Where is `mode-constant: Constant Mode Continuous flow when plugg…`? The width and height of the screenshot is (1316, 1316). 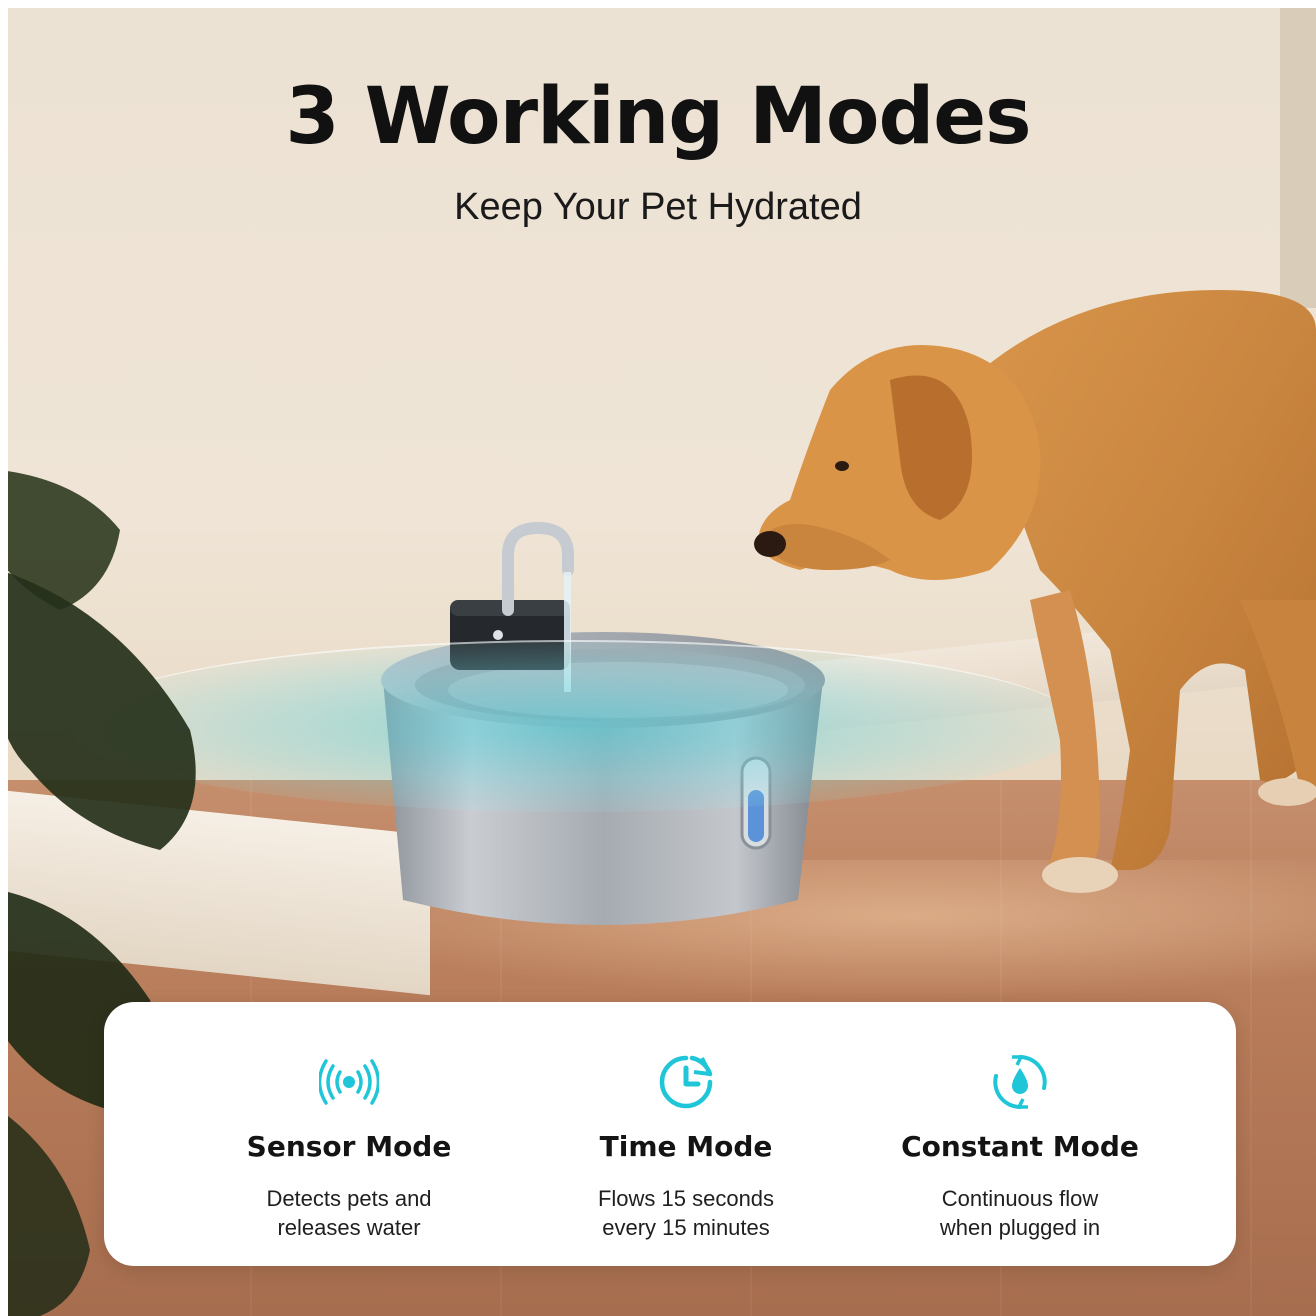 mode-constant: Constant Mode Continuous flow when plugg… is located at coordinates (1020, 1134).